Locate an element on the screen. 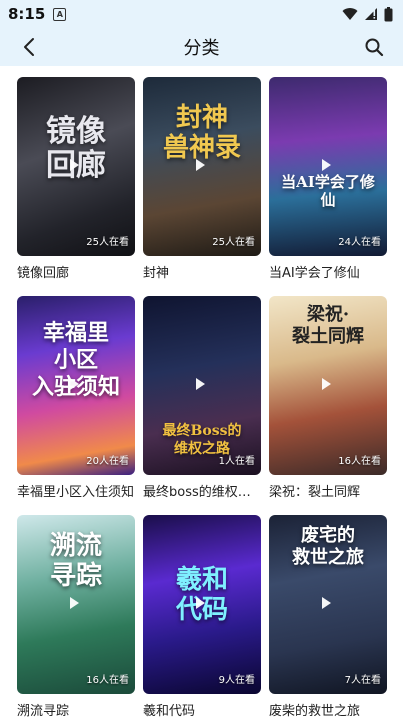 This screenshot has height=719, width=403. chevron-left-icon is located at coordinates (29, 47).